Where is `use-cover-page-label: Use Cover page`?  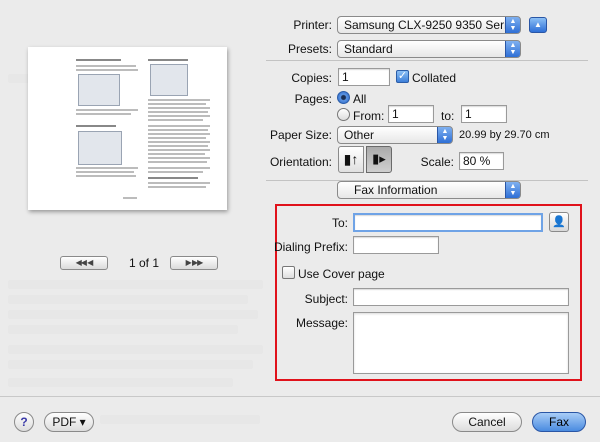 use-cover-page-label: Use Cover page is located at coordinates (341, 274).